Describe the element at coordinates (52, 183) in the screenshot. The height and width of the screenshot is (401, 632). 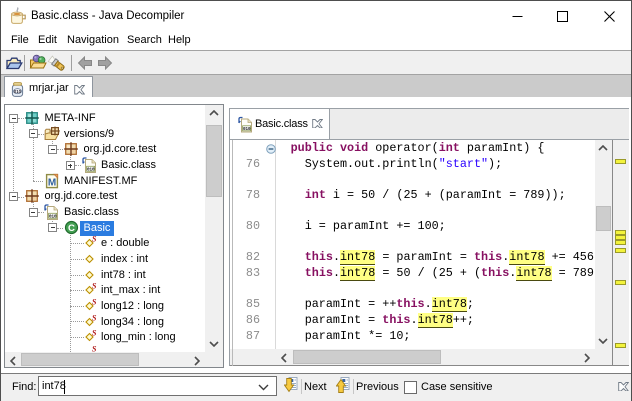
I see `svg-text: M` at that location.